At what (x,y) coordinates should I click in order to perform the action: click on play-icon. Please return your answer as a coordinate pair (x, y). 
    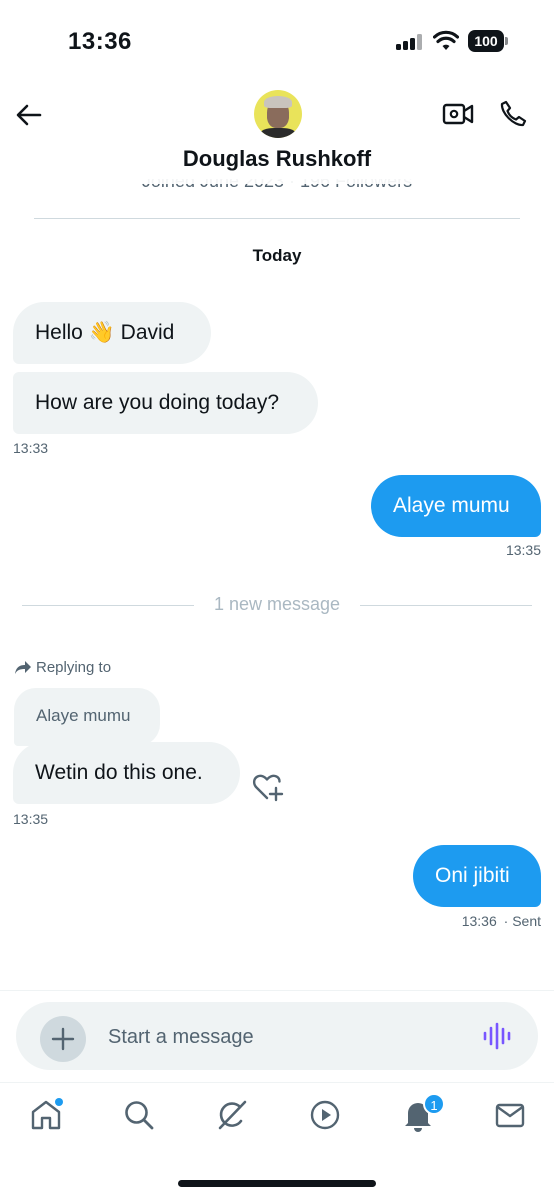
    Looking at the image, I should click on (325, 1115).